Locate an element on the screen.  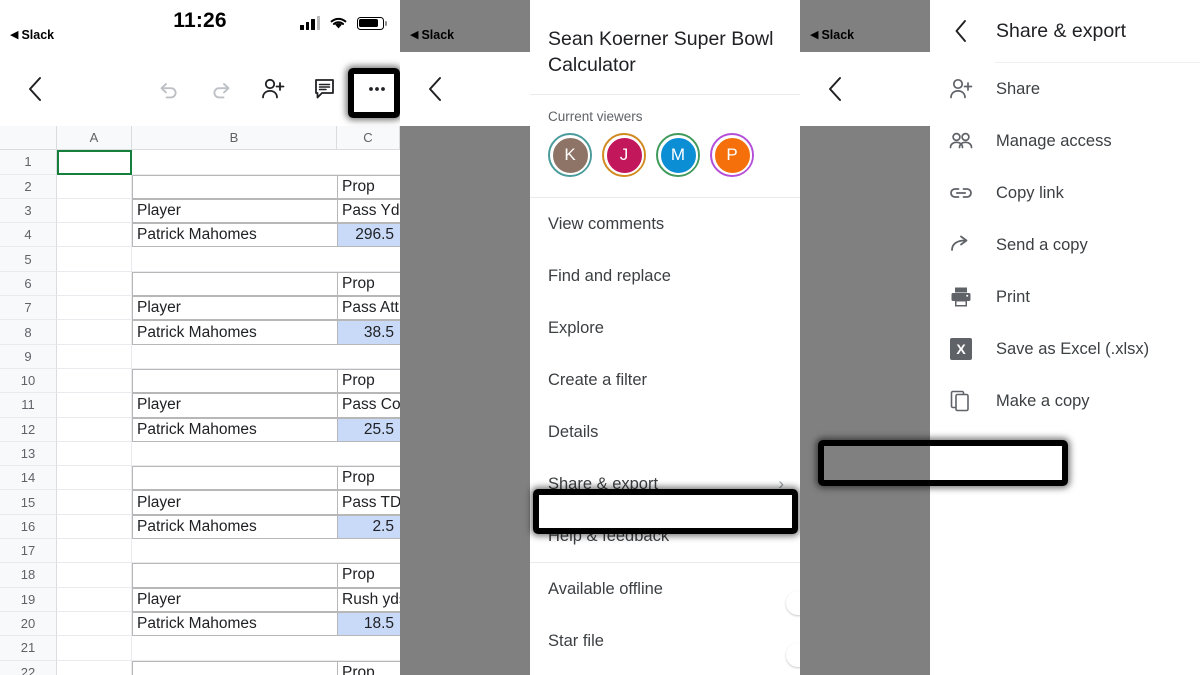
grid-row: 13 is located at coordinates (200, 454).